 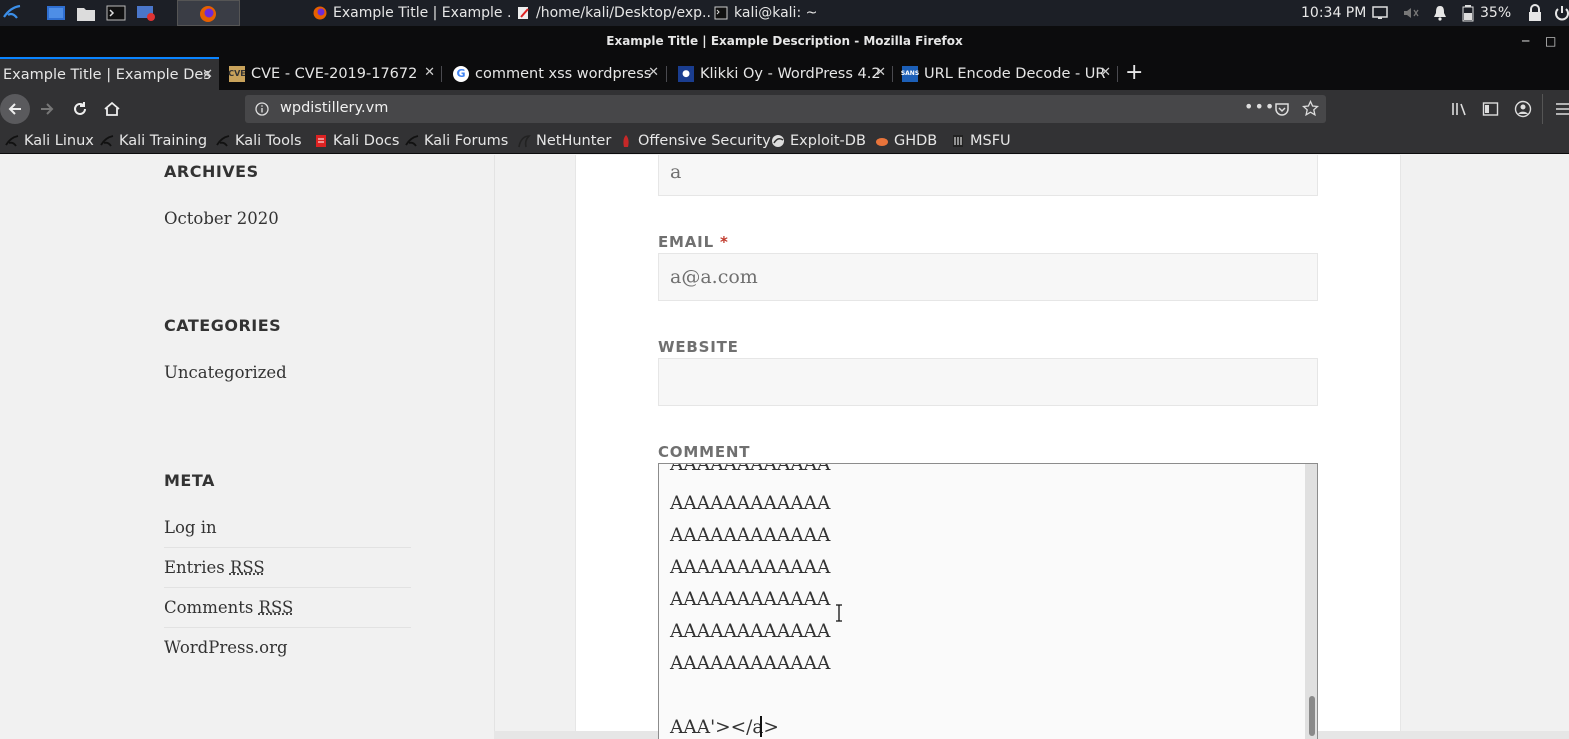 I want to click on url-bar: wpdistillery.vm •••, so click(x=785, y=109).